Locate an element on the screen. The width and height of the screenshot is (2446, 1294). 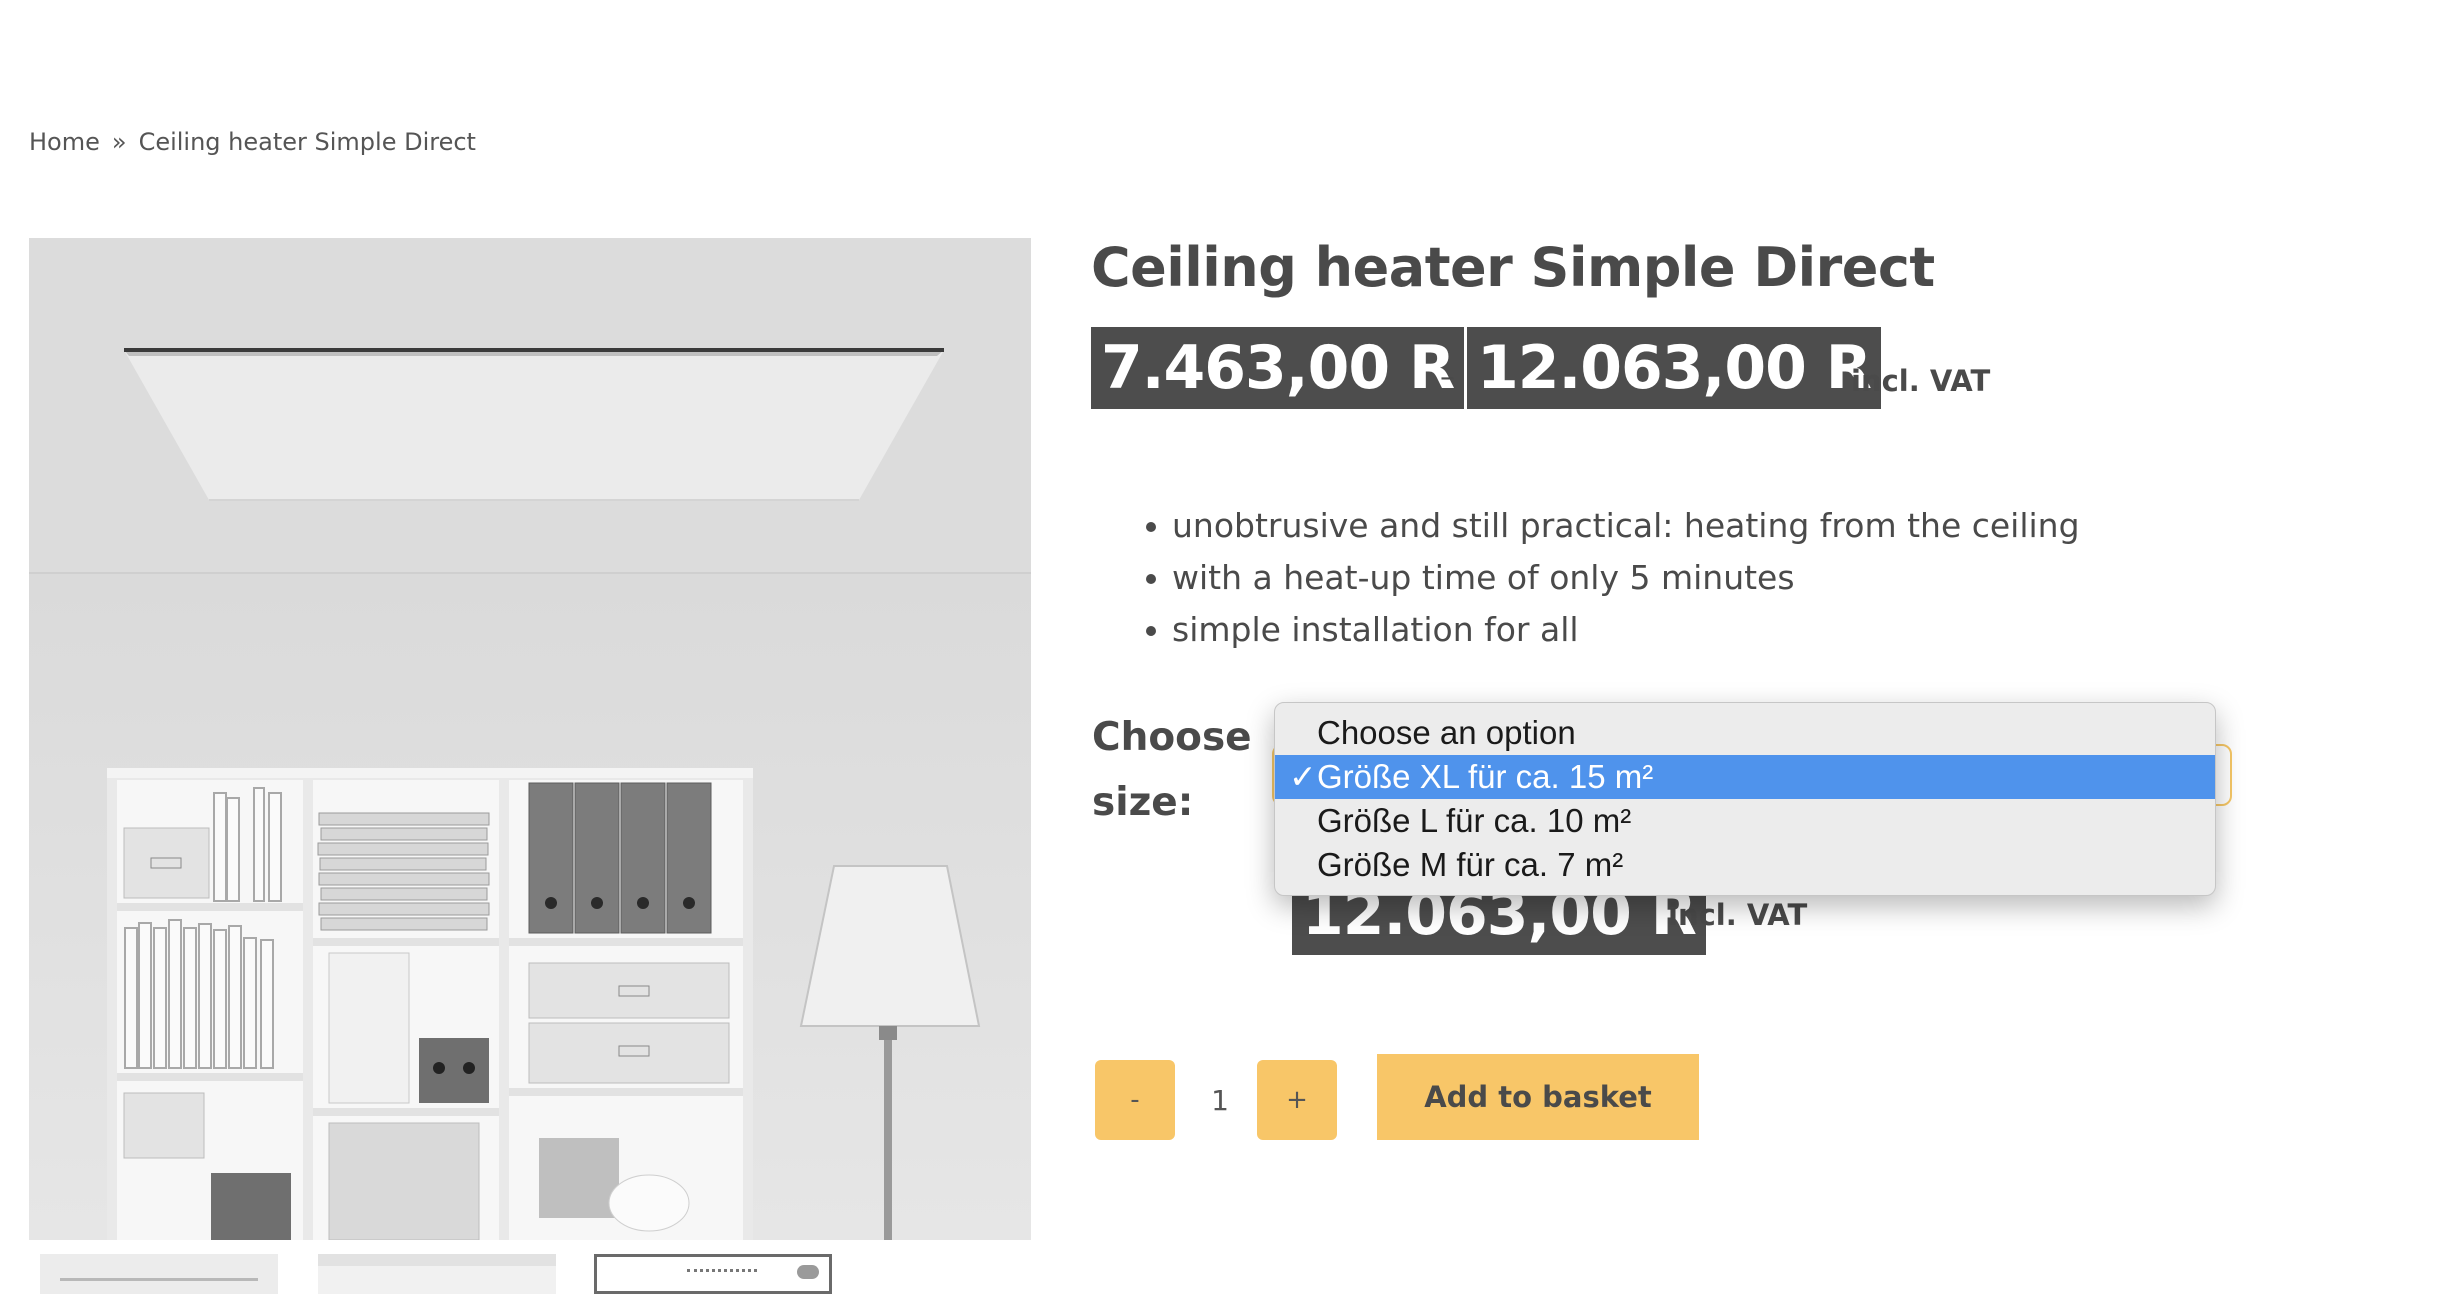
option-label: Größe M für ca. 7 m² is located at coordinates (1470, 864).